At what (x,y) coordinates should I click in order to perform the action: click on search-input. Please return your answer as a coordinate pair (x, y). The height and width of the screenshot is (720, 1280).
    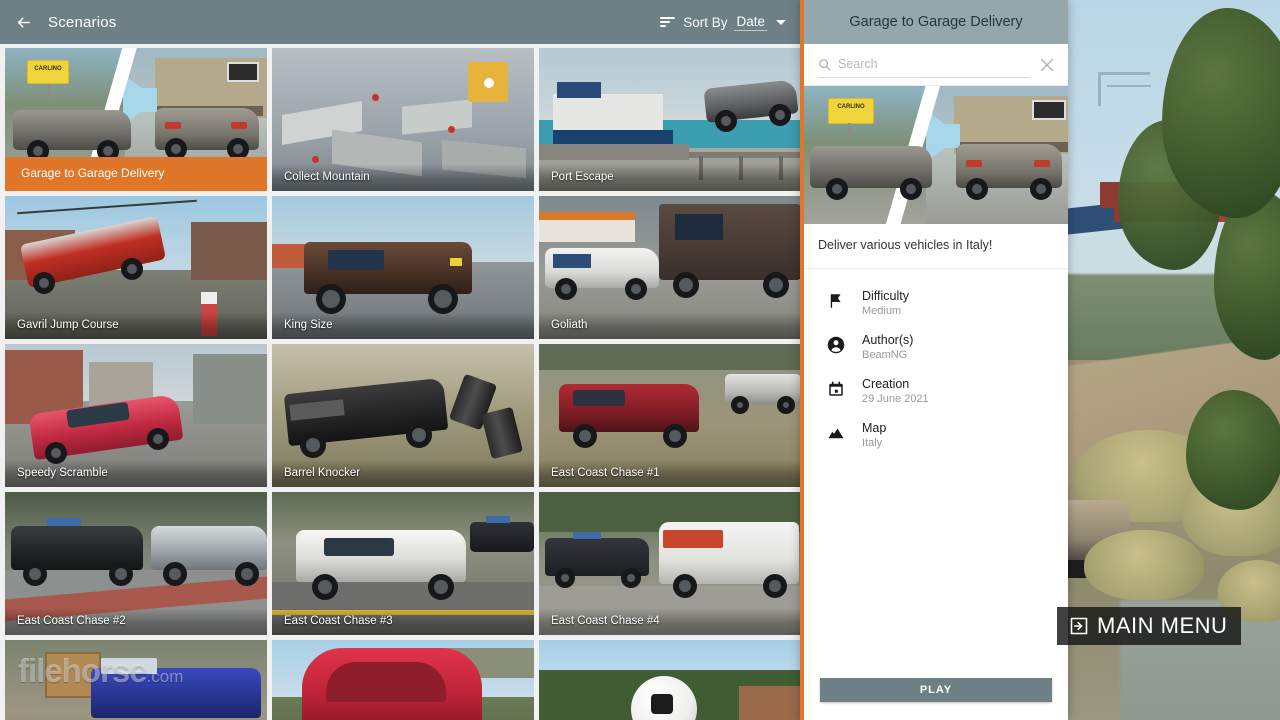
    Looking at the image, I should click on (934, 64).